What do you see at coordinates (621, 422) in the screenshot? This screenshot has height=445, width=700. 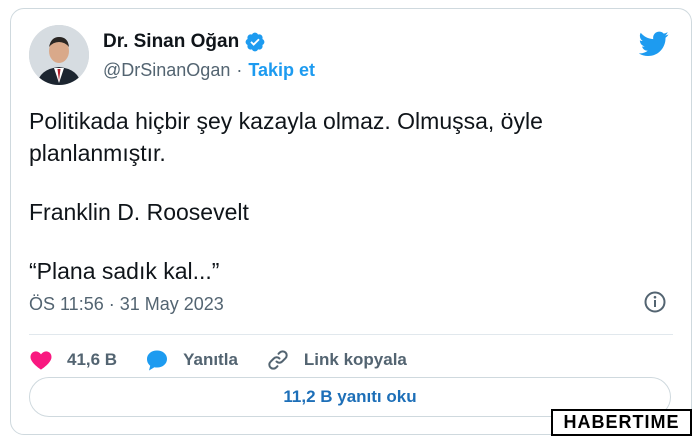 I see `watermark-logo: HABERTIME` at bounding box center [621, 422].